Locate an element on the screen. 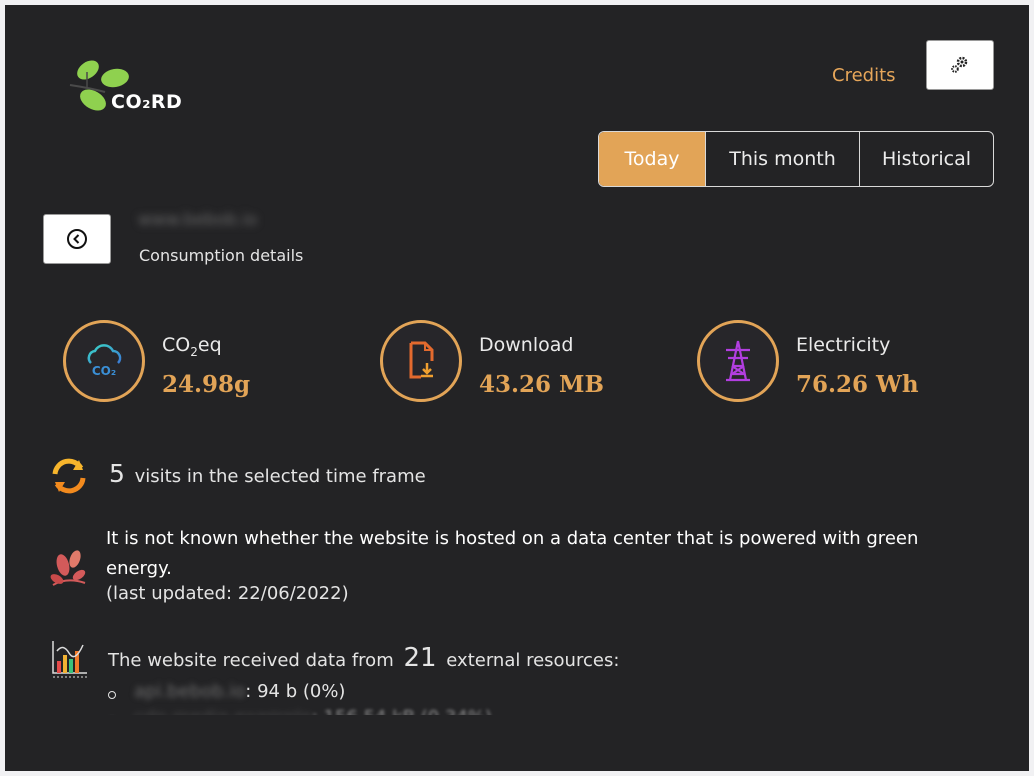  logo-text: CO₂RD is located at coordinates (147, 102).